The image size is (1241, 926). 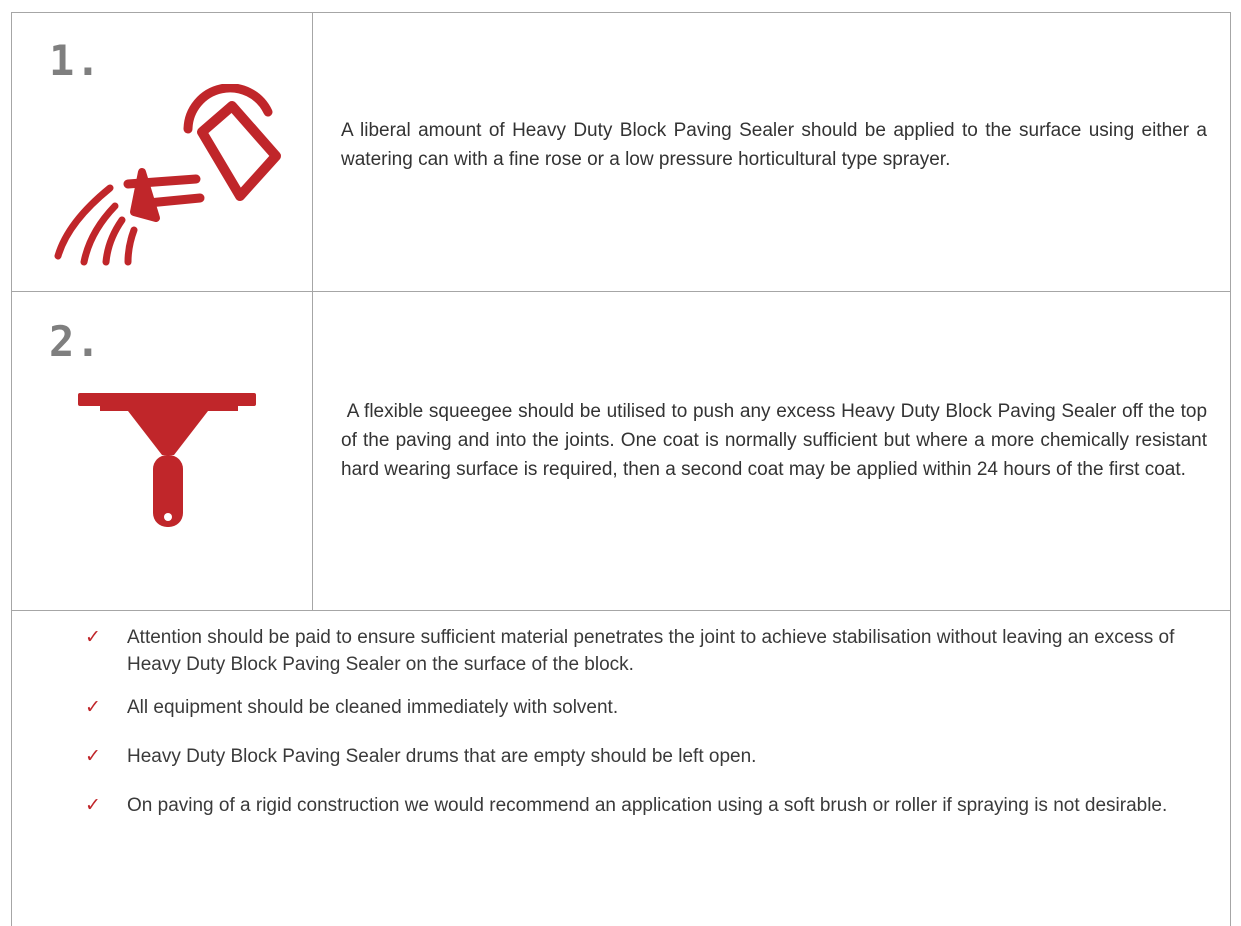 What do you see at coordinates (312, 311) in the screenshot?
I see `table-column-divider` at bounding box center [312, 311].